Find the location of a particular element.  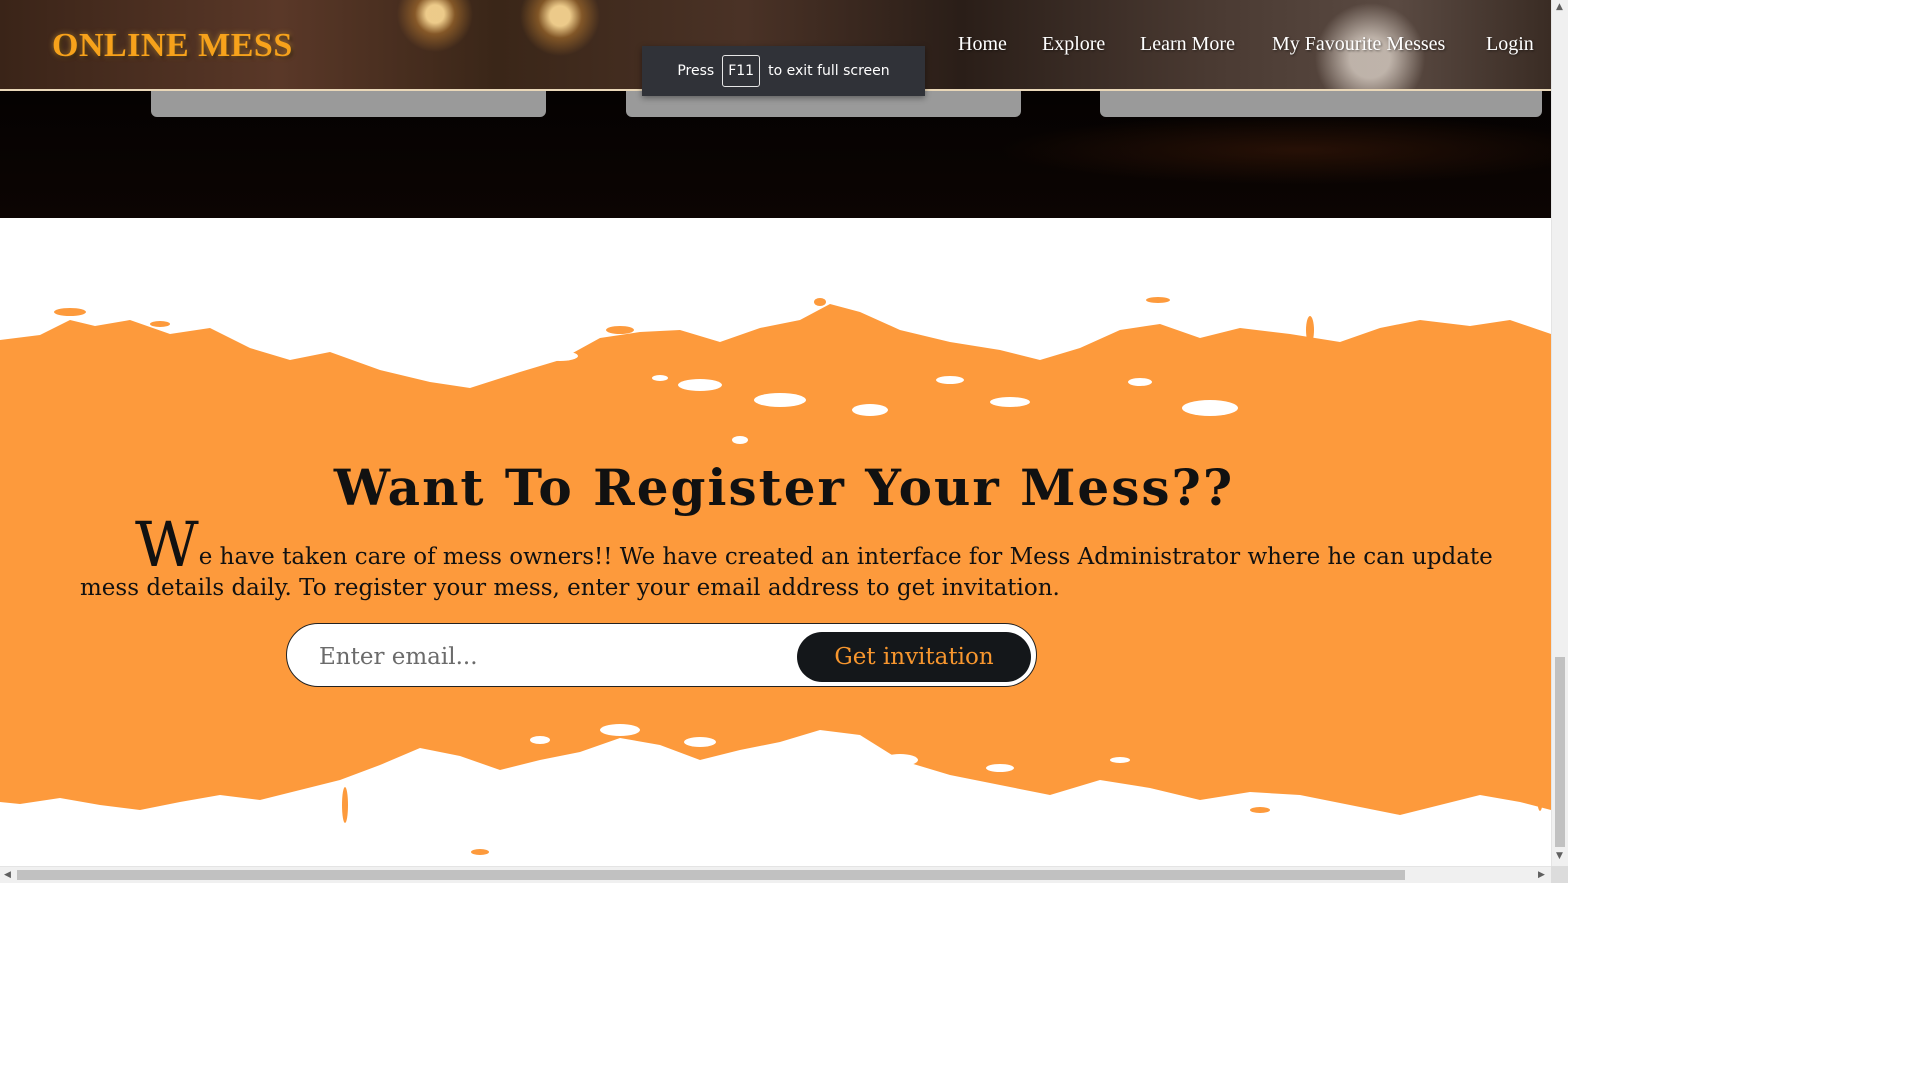

nav-home-link: Home is located at coordinates (982, 44).